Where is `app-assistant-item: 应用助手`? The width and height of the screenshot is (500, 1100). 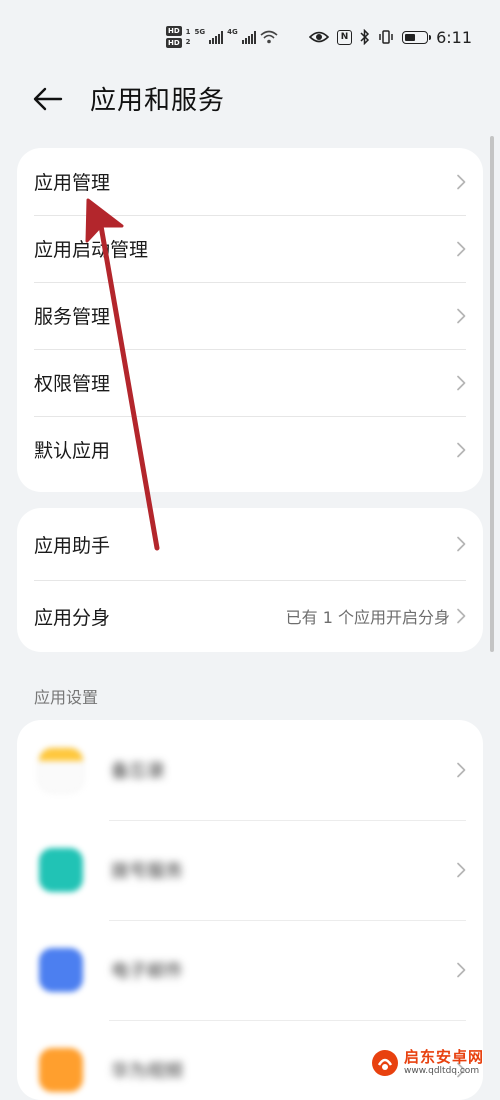
app-assistant-item: 应用助手 is located at coordinates (250, 544).